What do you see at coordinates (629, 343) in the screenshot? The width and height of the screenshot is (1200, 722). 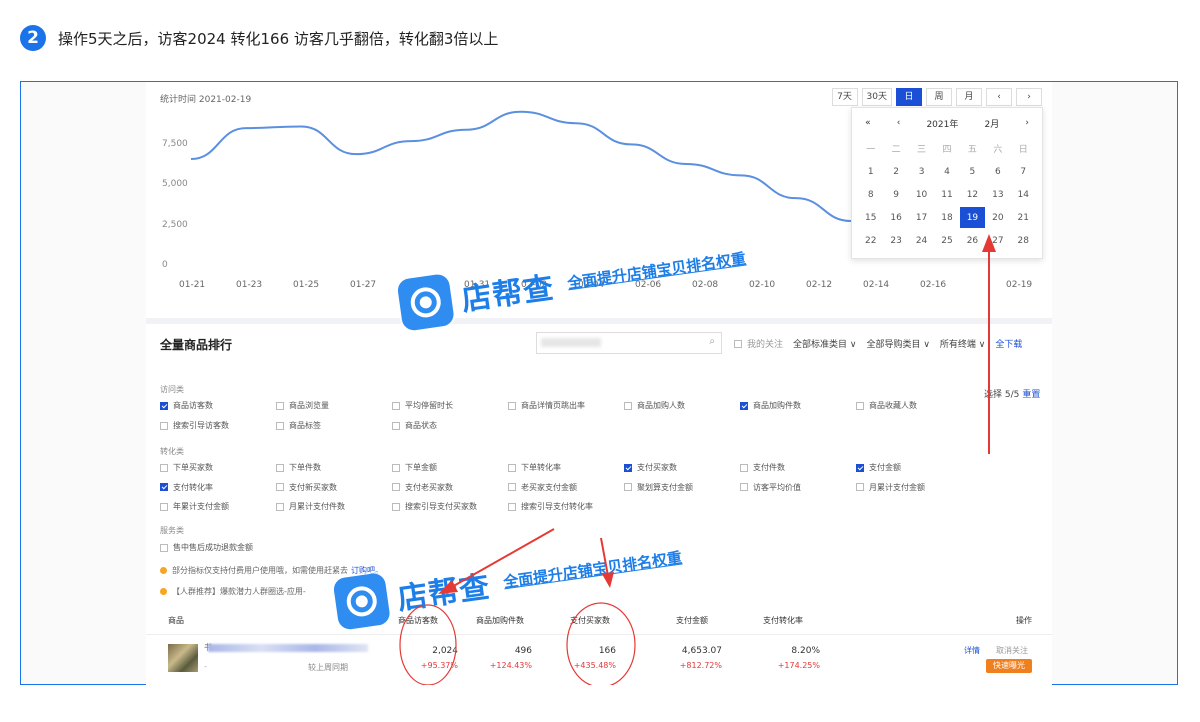 I see `product-search-input: ⌕` at bounding box center [629, 343].